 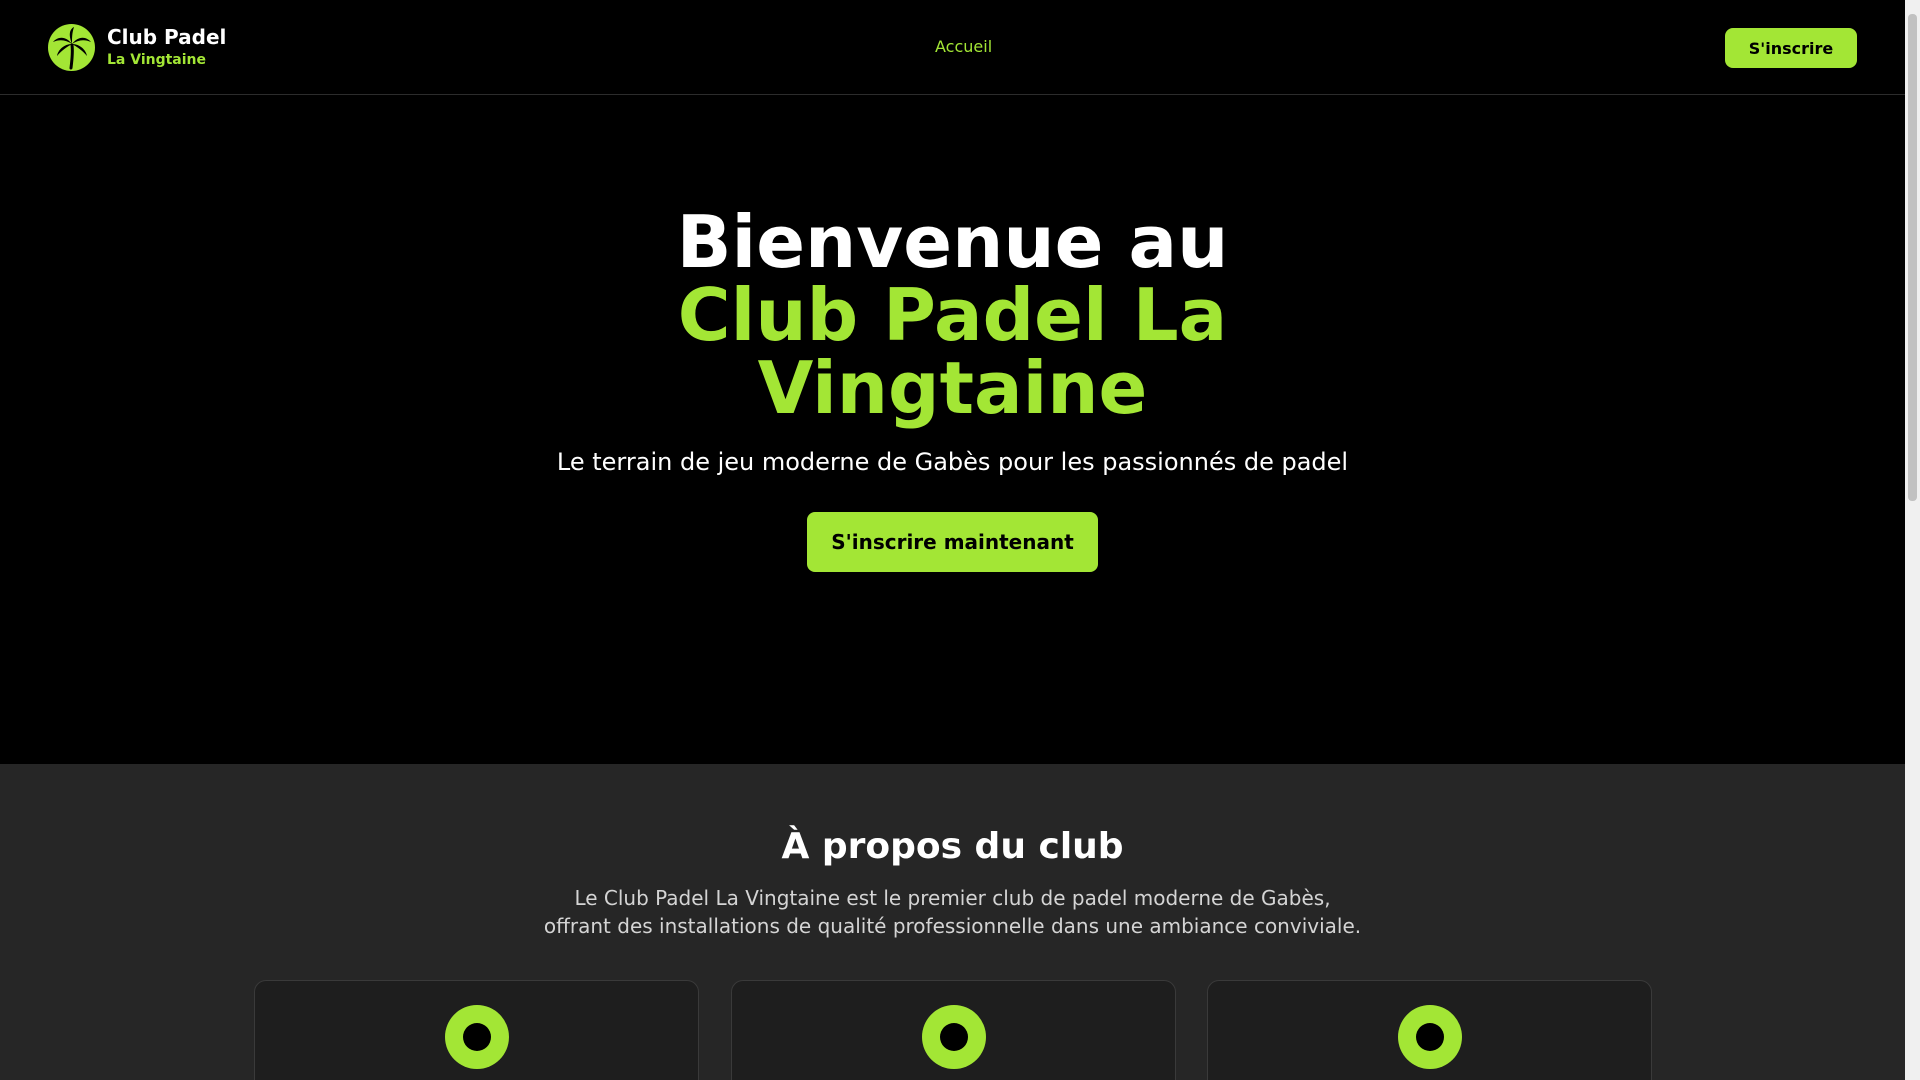 I want to click on signup-now-button: S'inscrire maintenant, so click(x=952, y=542).